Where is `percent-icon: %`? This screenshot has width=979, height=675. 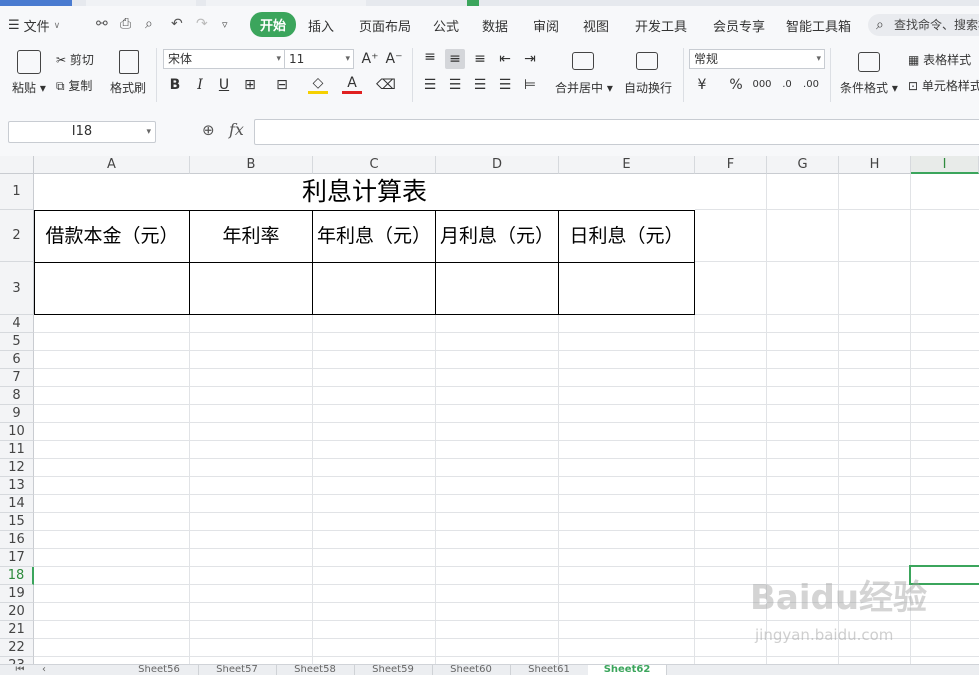 percent-icon: % is located at coordinates (736, 85).